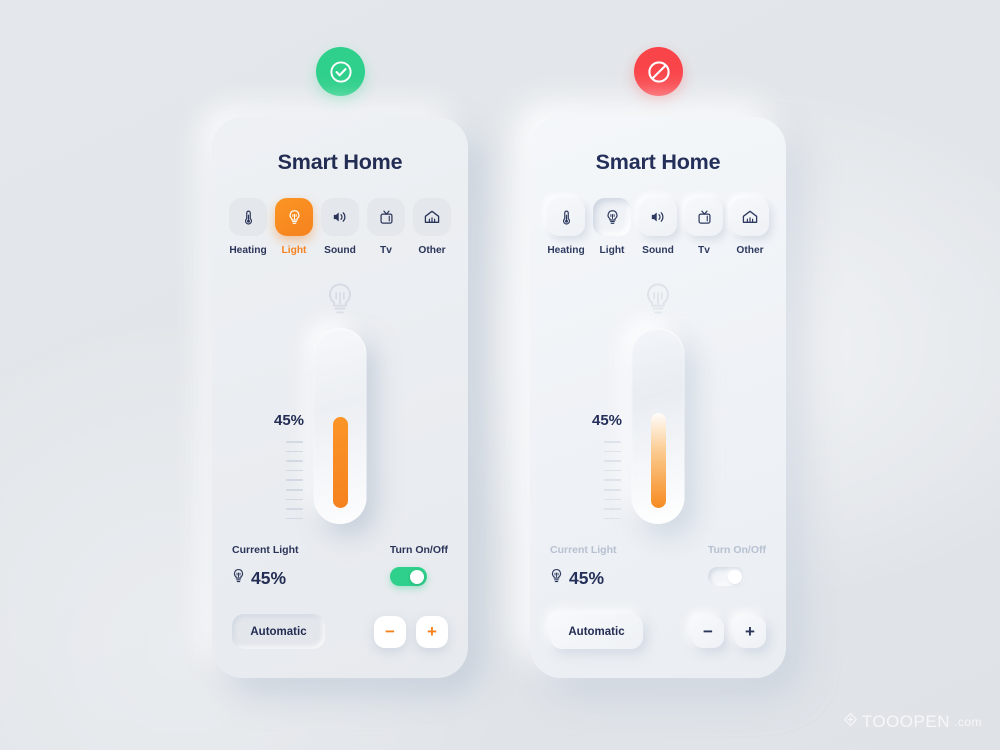 The width and height of the screenshot is (1000, 750). What do you see at coordinates (658, 250) in the screenshot?
I see `category-sound-label: Sound` at bounding box center [658, 250].